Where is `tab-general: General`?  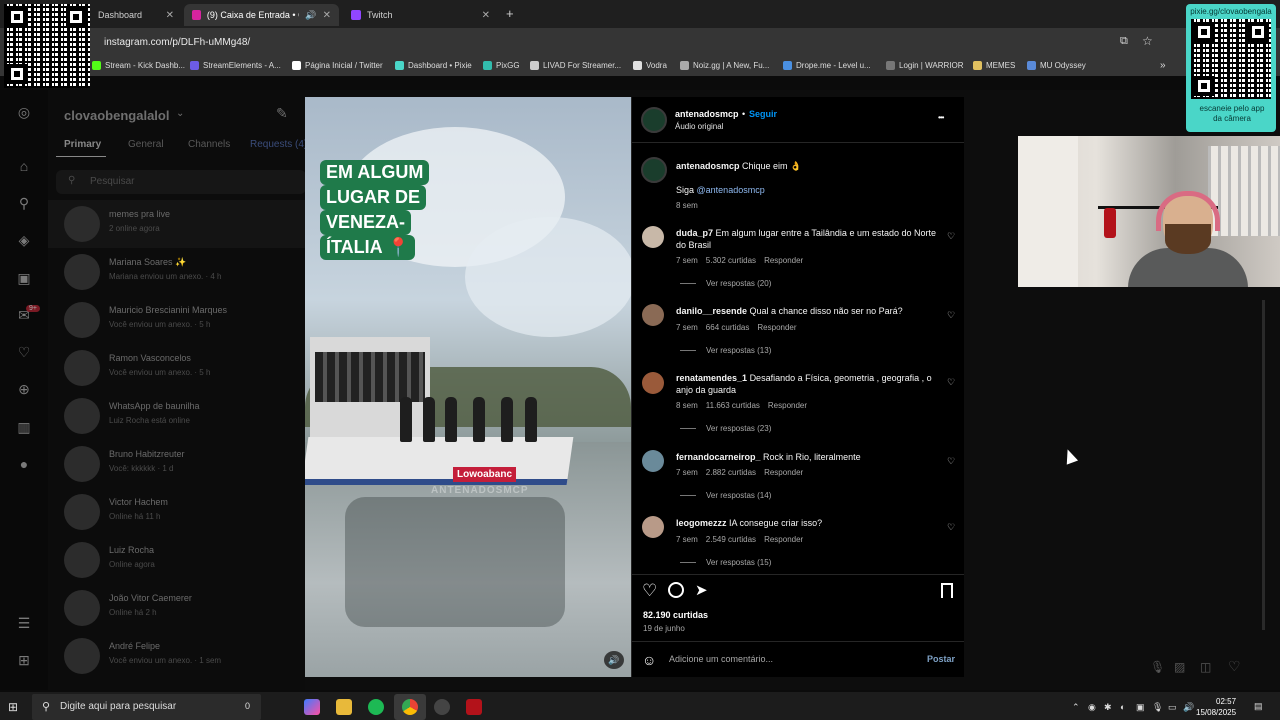 tab-general: General is located at coordinates (146, 144).